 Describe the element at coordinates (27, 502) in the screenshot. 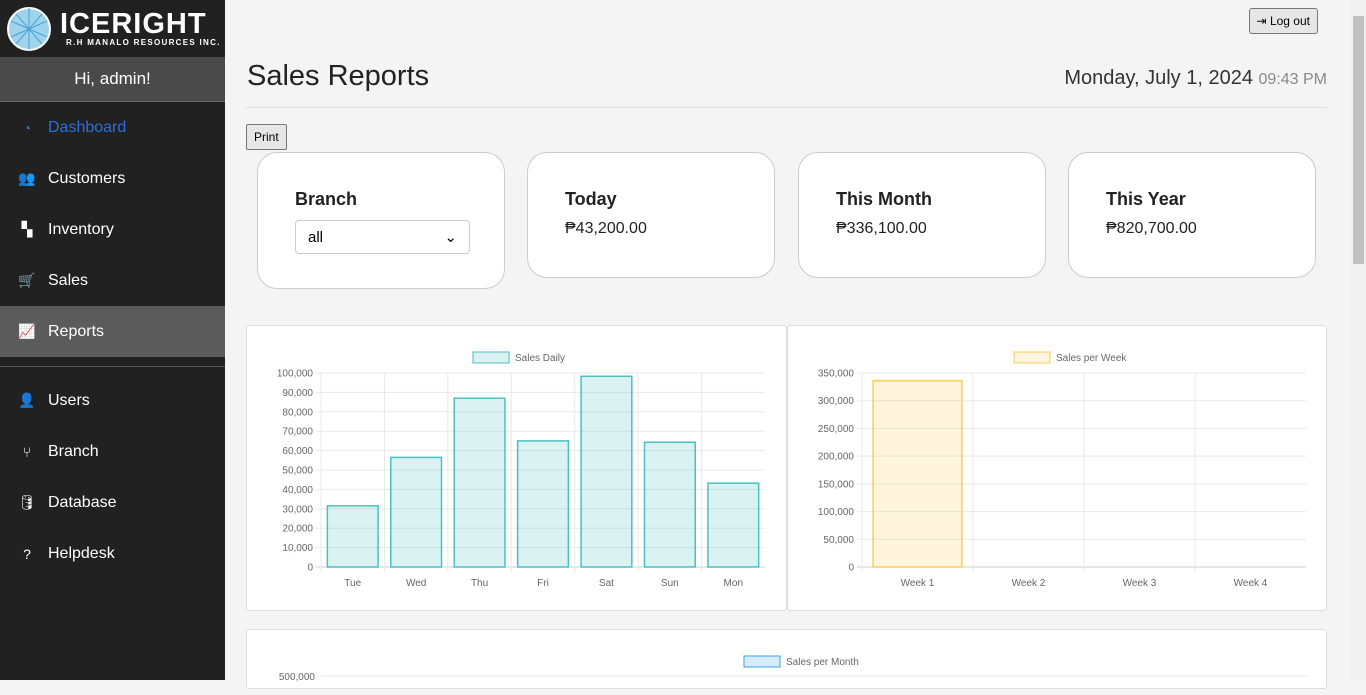

I see `database-icon: 🛢` at that location.